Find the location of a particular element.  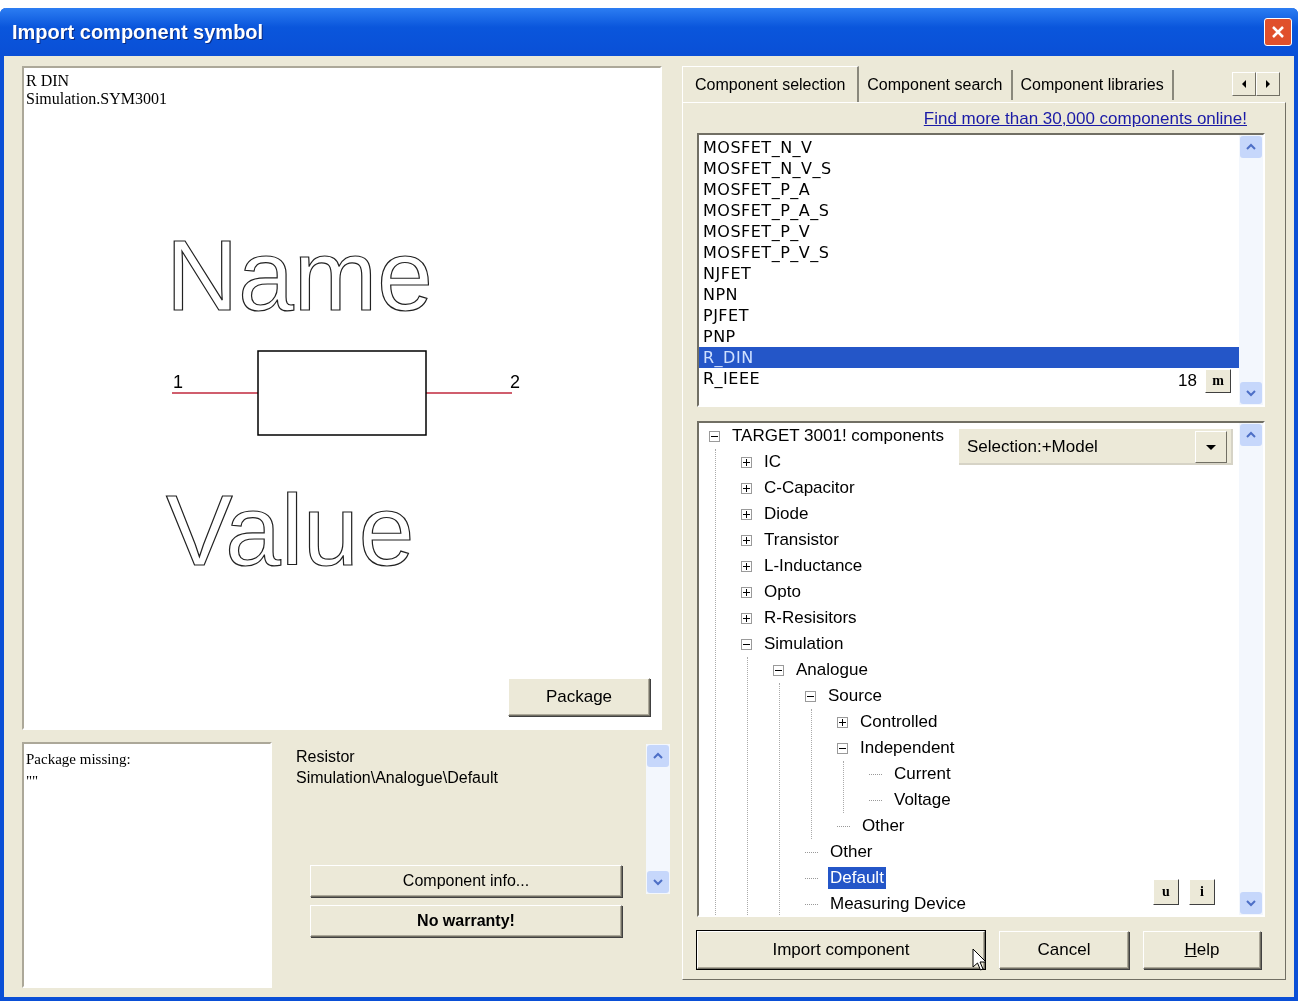

online-components-link: Find more than 30,000 components online! is located at coordinates (1085, 119).